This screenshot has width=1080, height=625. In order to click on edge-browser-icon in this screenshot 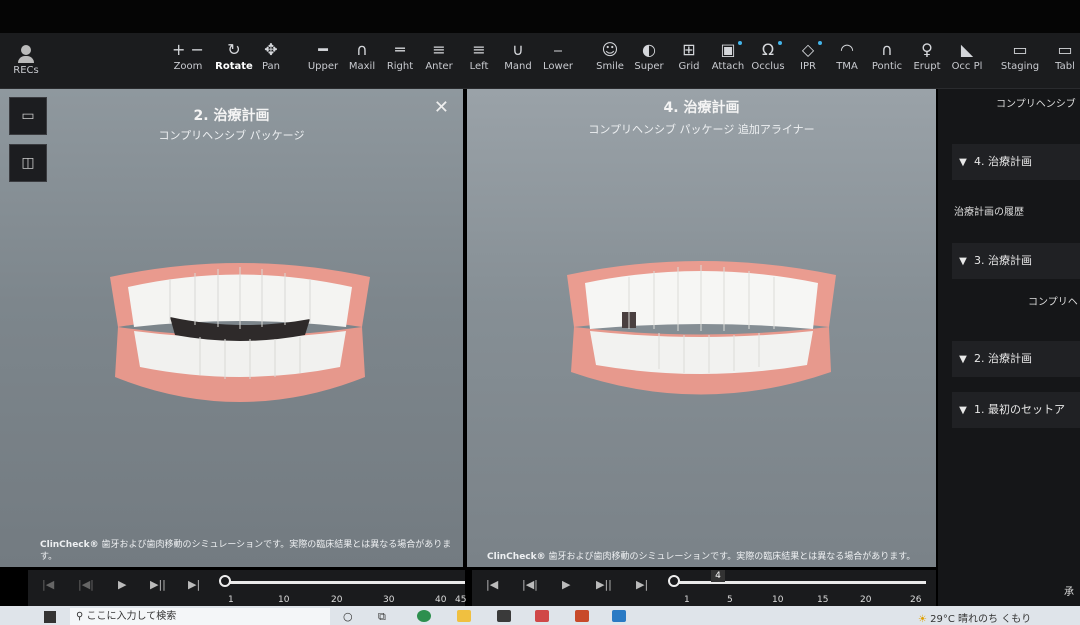, I will do `click(424, 616)`.